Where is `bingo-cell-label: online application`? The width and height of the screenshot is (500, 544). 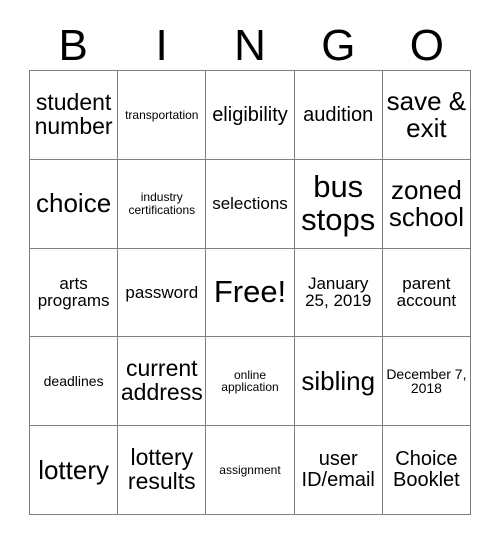 bingo-cell-label: online application is located at coordinates (250, 381).